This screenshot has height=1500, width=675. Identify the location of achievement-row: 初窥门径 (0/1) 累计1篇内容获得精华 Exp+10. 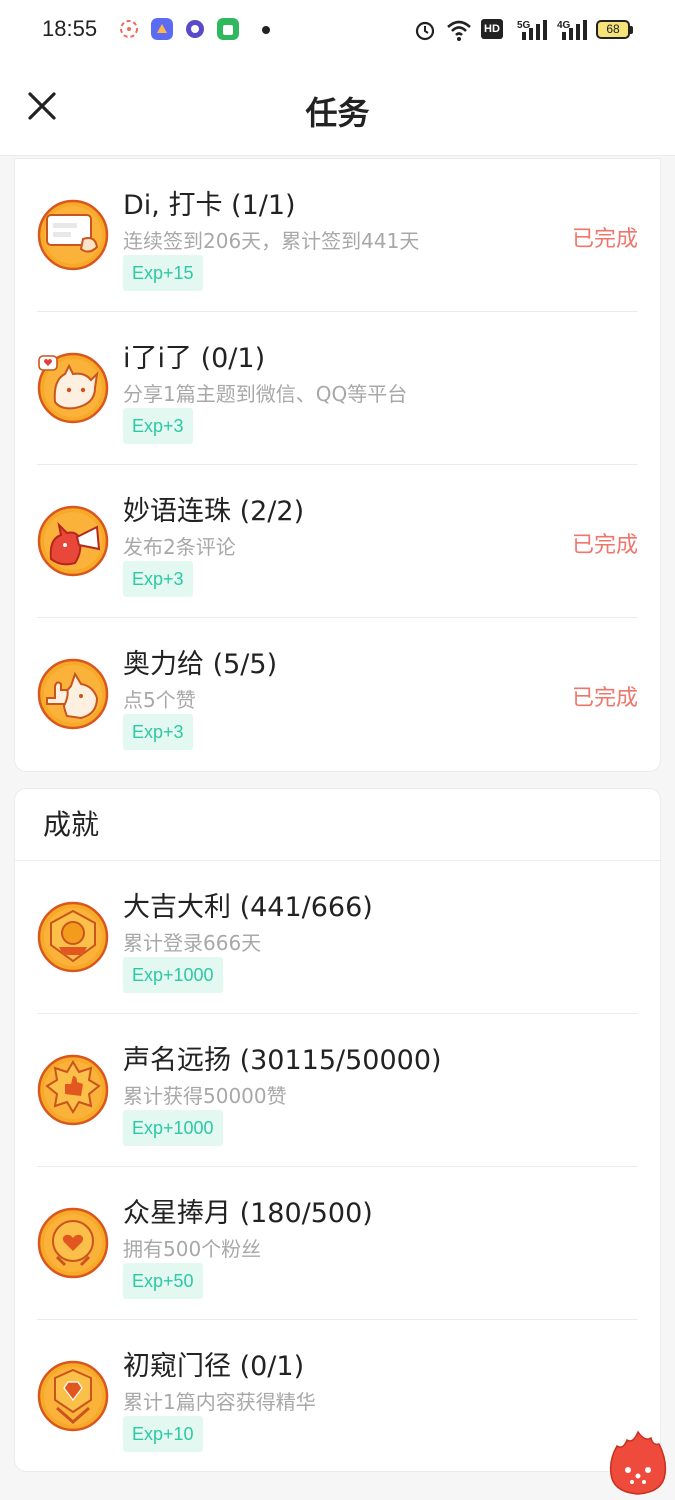
(337, 1396).